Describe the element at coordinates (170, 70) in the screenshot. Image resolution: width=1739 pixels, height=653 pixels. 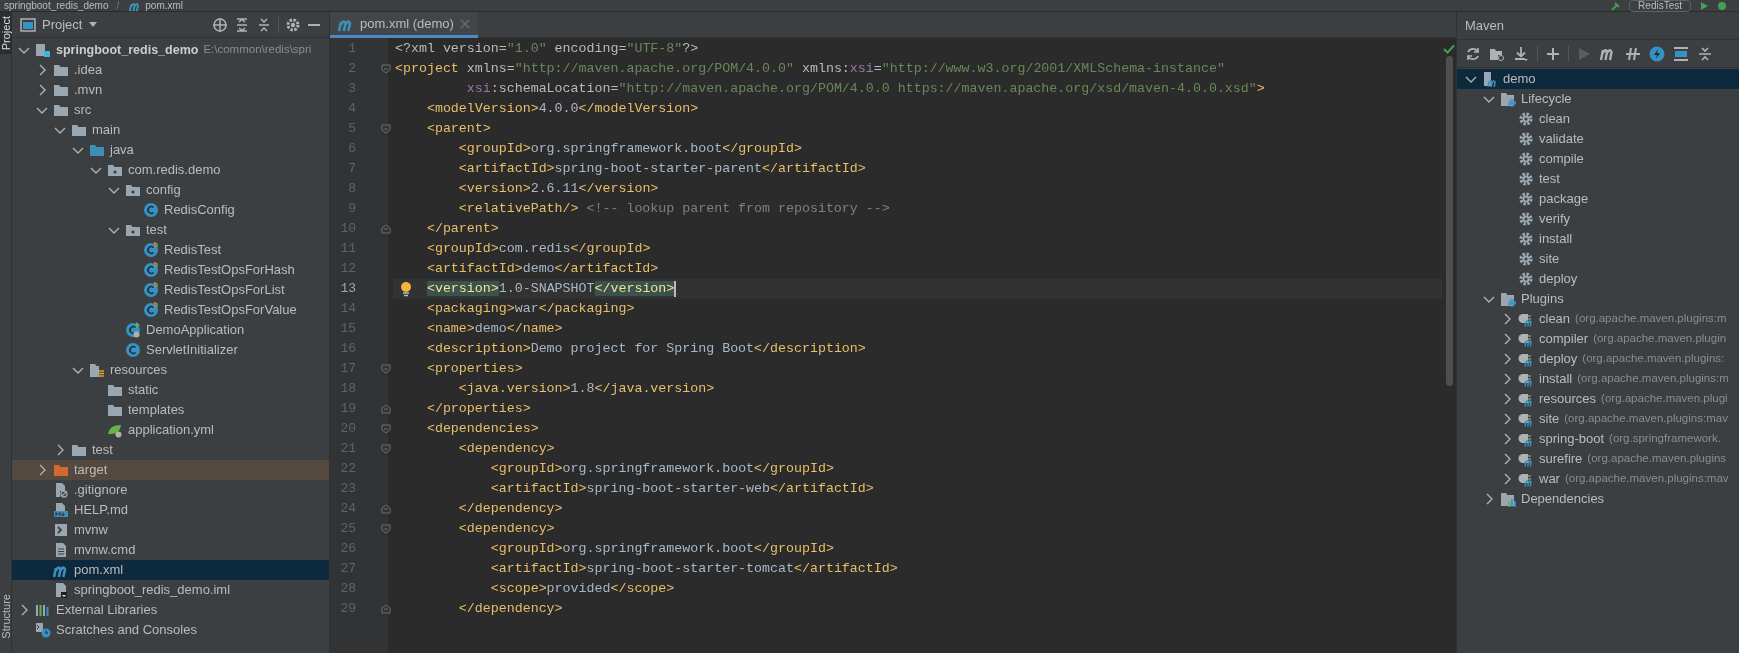
I see `tree-item: .idea` at that location.